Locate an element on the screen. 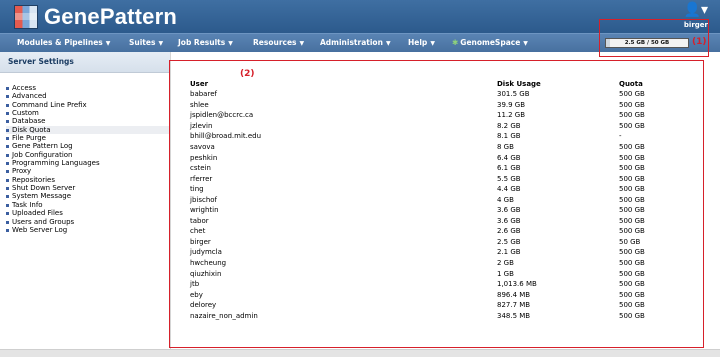 The height and width of the screenshot is (357, 720). nav-administration: Administration ▼ is located at coordinates (355, 43).